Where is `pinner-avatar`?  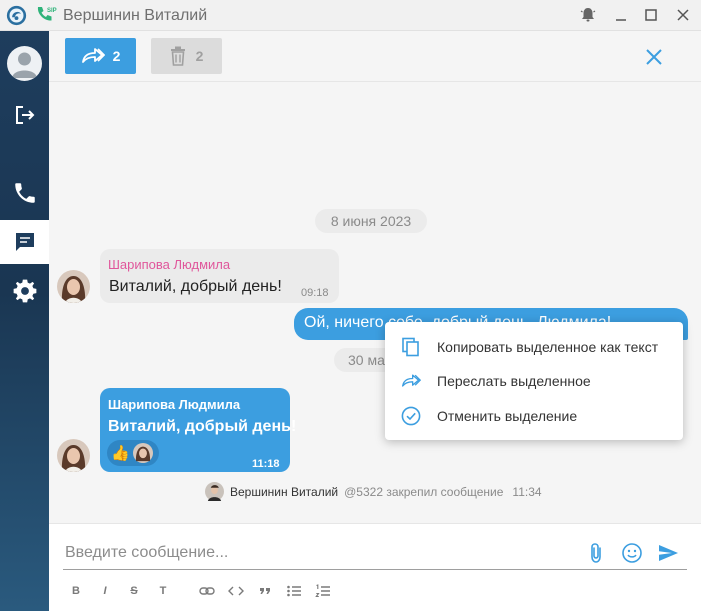 pinner-avatar is located at coordinates (214, 491).